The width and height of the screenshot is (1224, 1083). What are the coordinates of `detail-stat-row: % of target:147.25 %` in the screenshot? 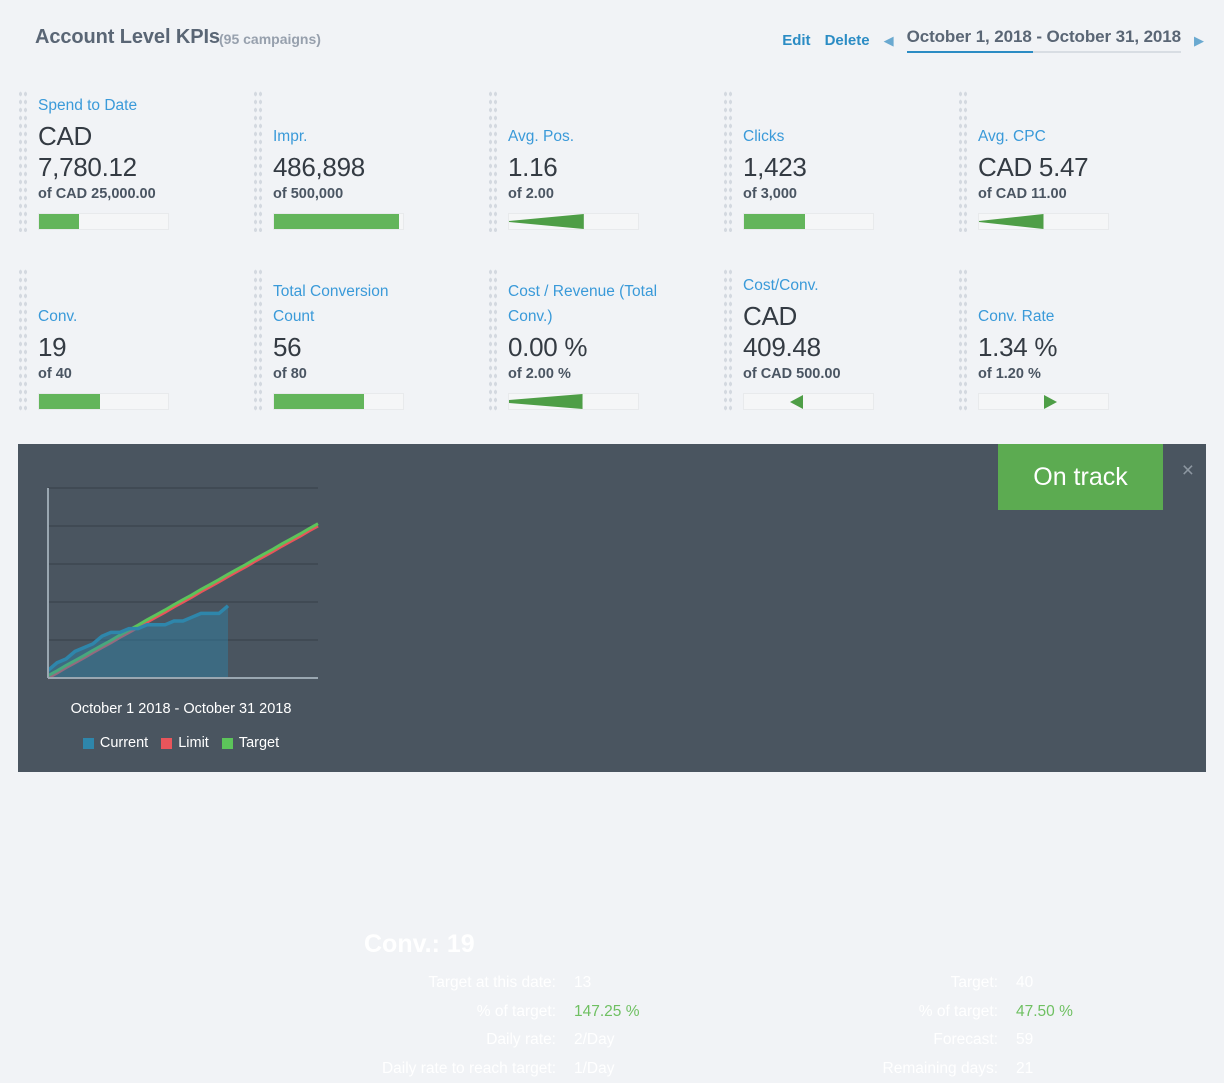 It's located at (438, 1012).